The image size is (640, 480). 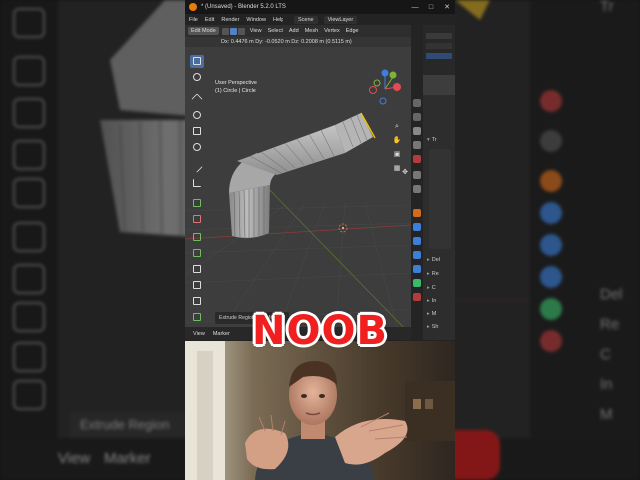 I want to click on menu-window: Window, so click(x=256, y=20).